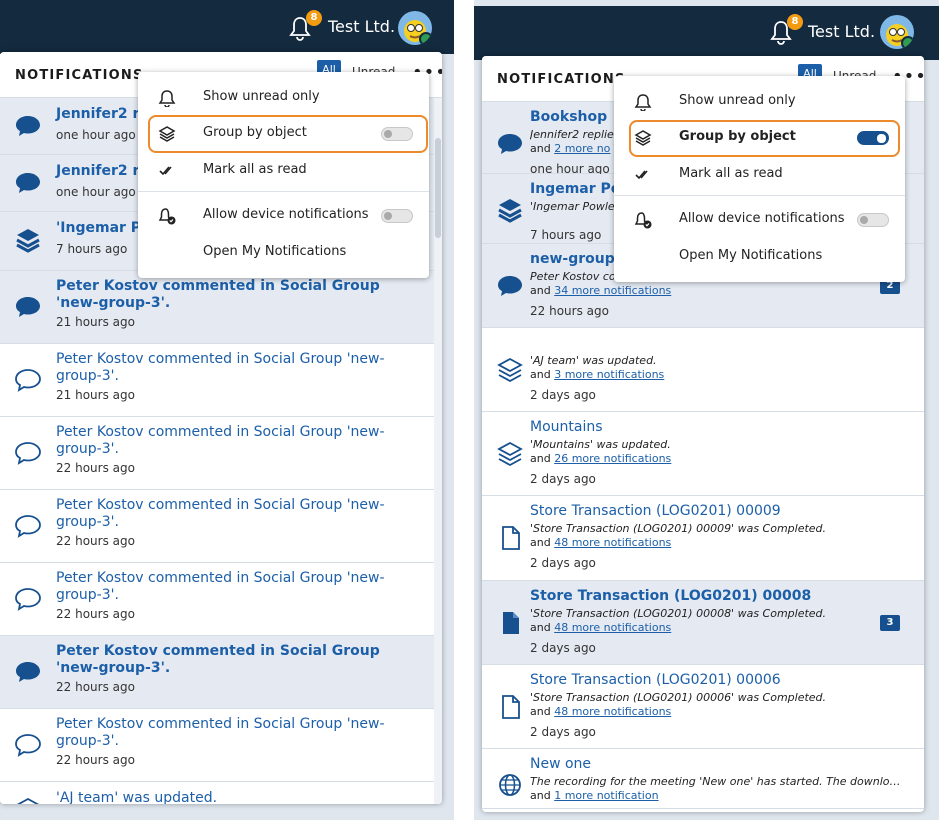  Describe the element at coordinates (737, 100) in the screenshot. I see `menu-item-label: Show unread only` at that location.